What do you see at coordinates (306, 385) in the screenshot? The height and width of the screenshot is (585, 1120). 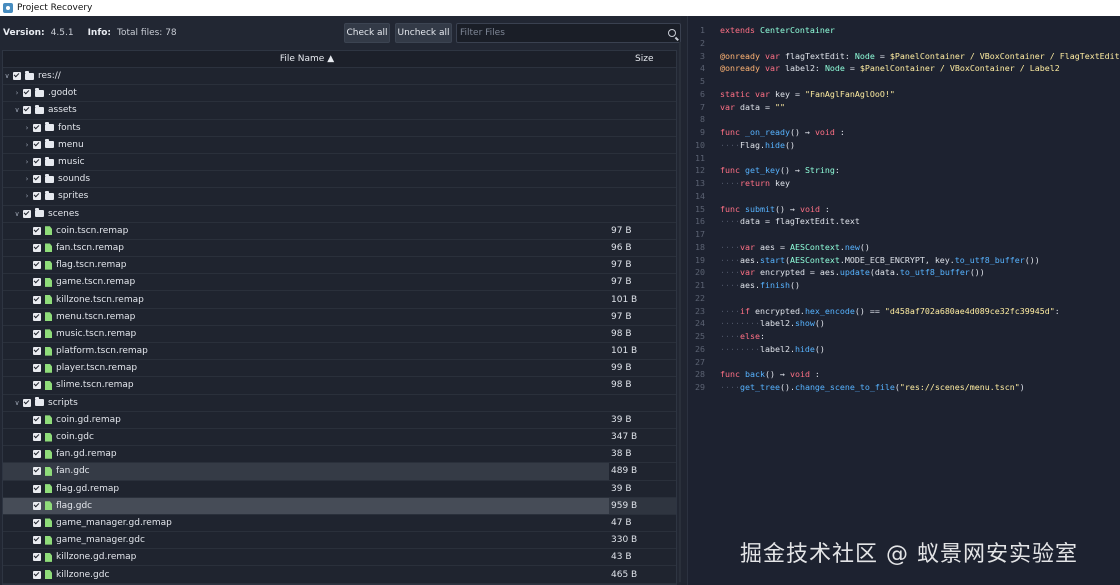 I see `name-cell: slime.tscn.remap` at bounding box center [306, 385].